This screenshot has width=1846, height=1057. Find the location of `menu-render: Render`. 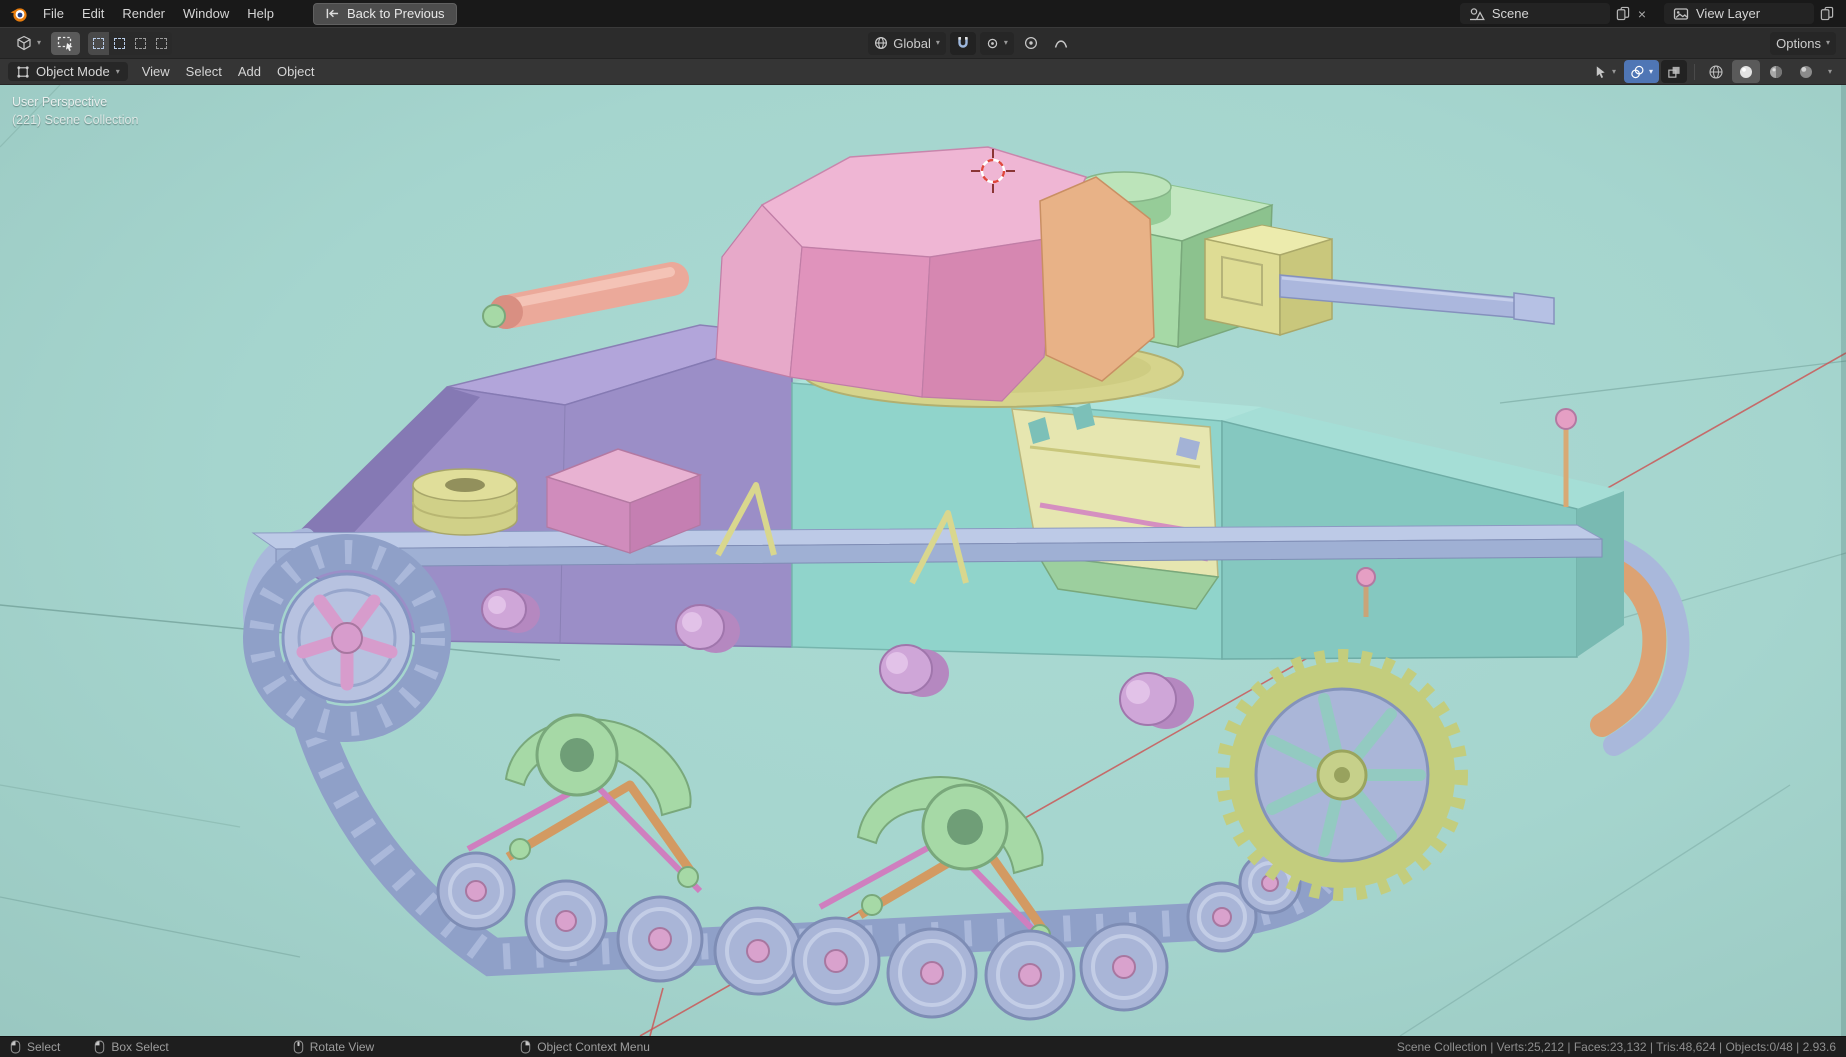

menu-render: Render is located at coordinates (143, 13).